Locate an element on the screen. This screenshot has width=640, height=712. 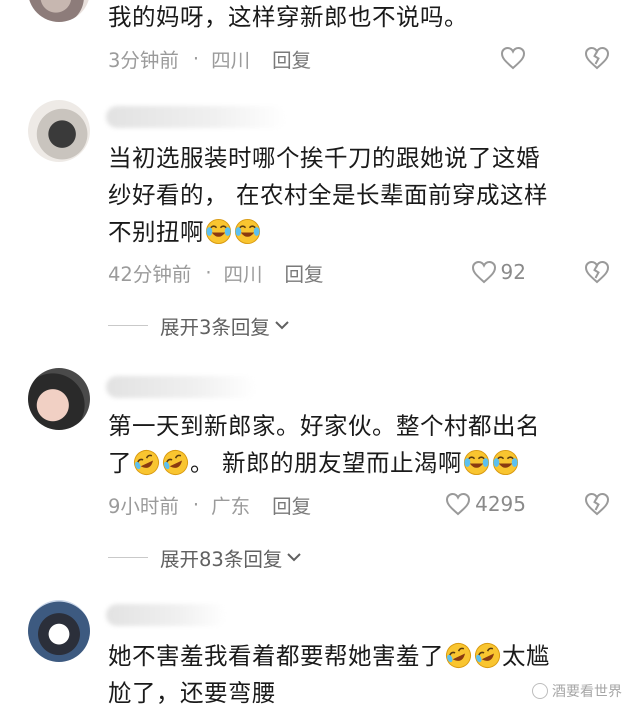
expand-replies-label: 展开83条回复 is located at coordinates (221, 559).